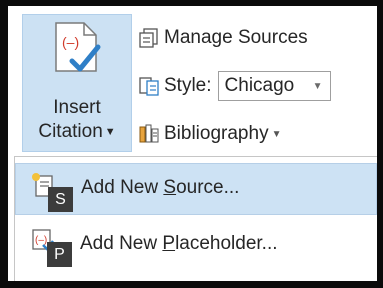  Describe the element at coordinates (216, 133) in the screenshot. I see `bibliography-label: Bibliography` at that location.